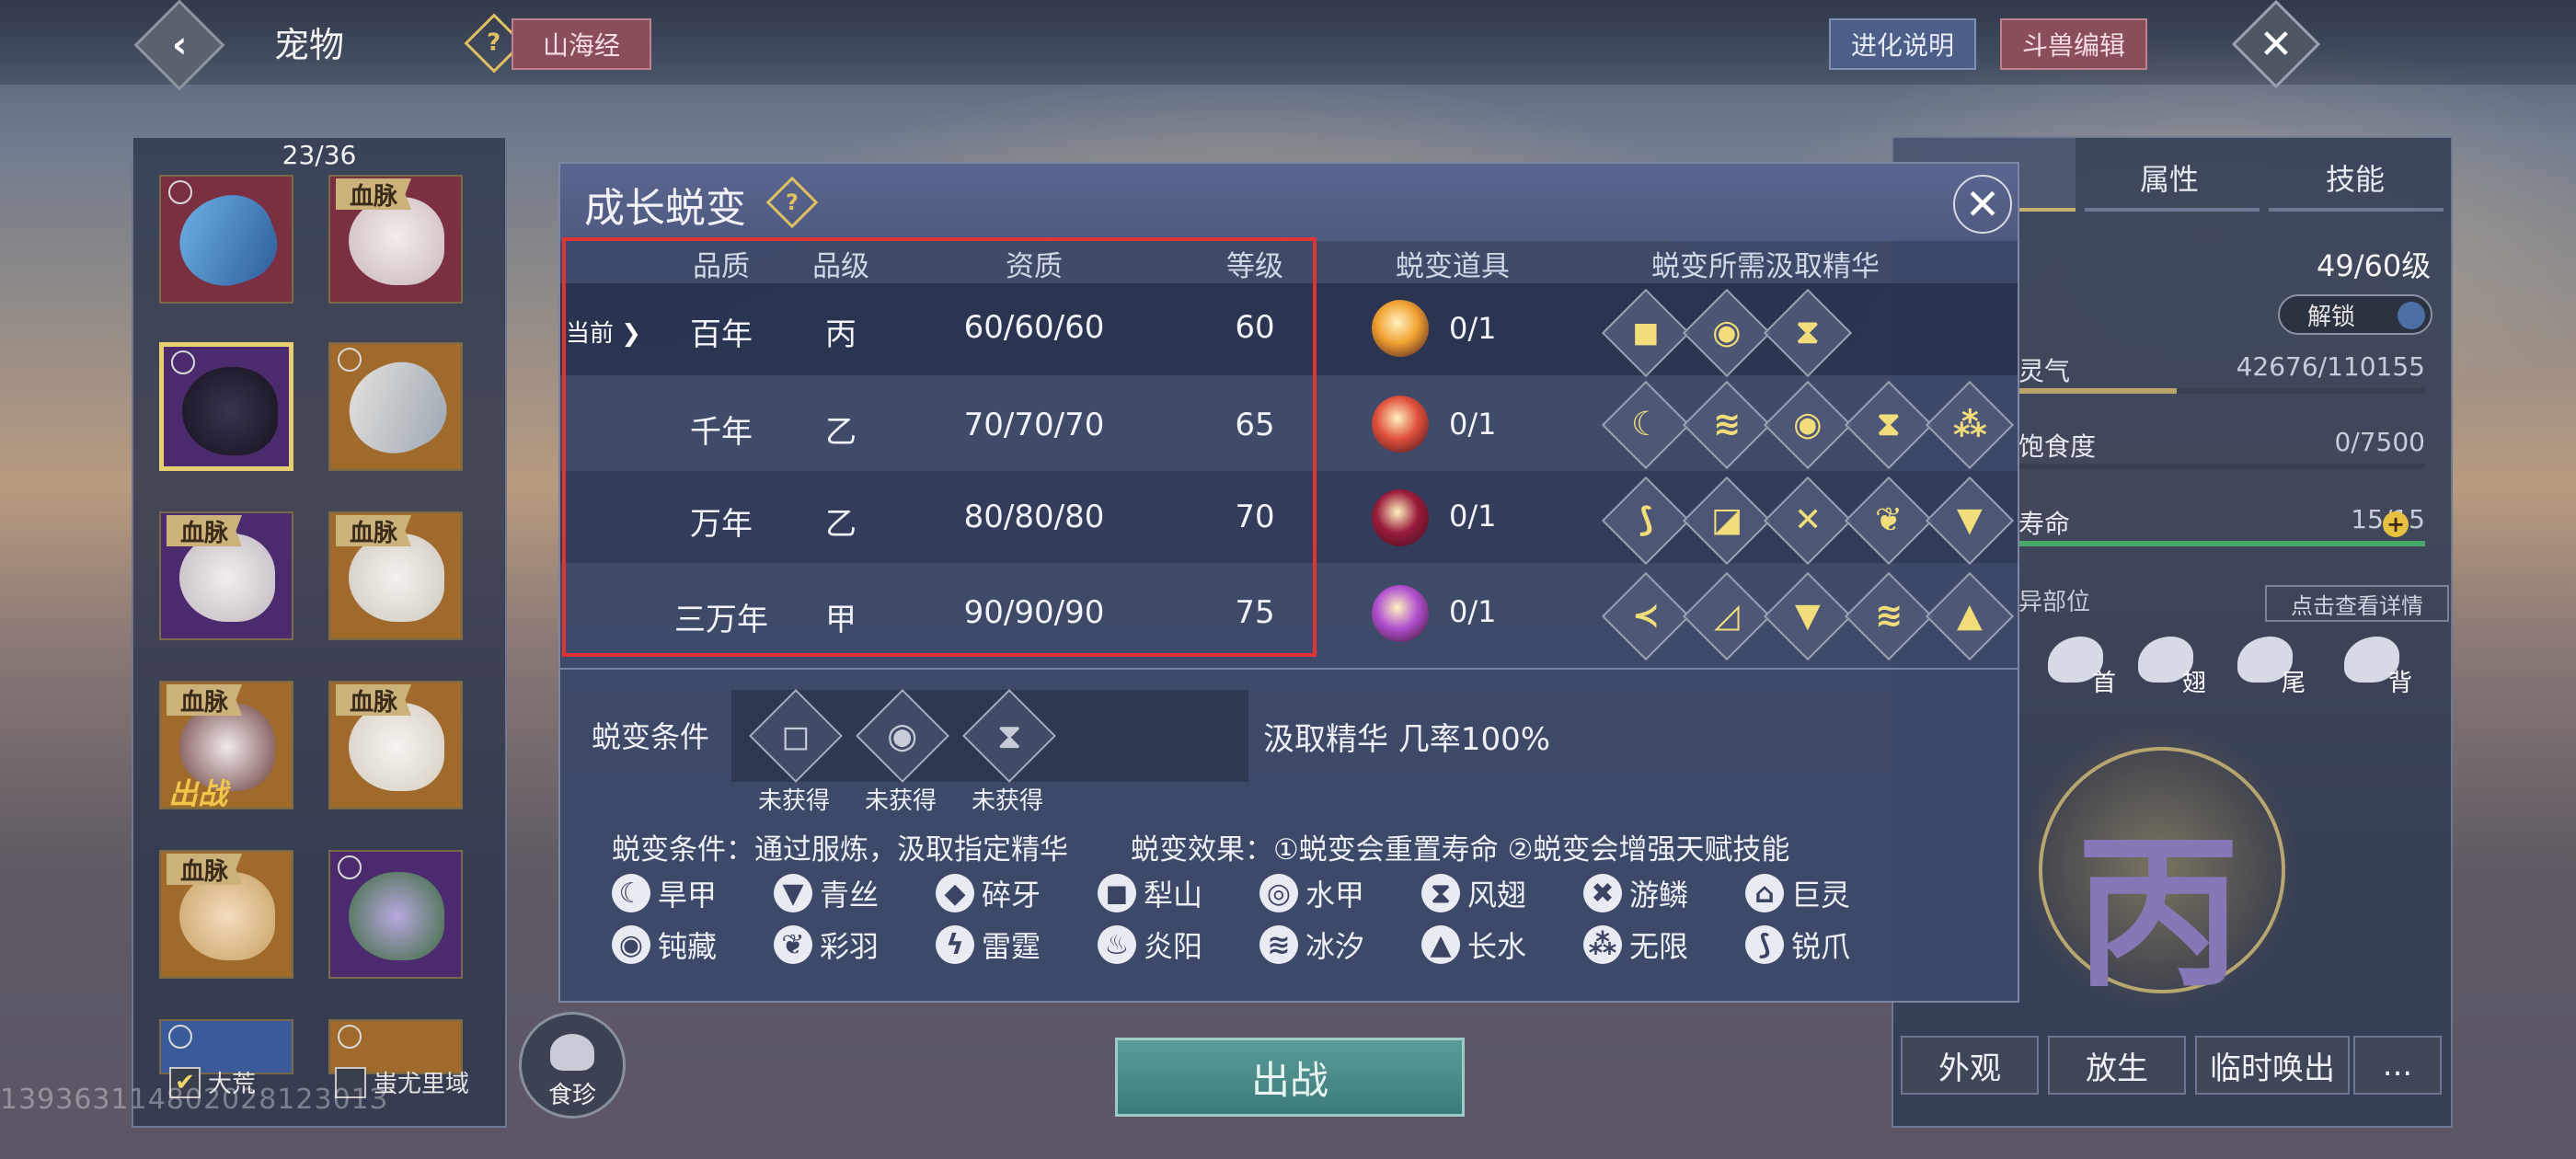  I want to click on add-lifespan-icon: +, so click(2396, 524).